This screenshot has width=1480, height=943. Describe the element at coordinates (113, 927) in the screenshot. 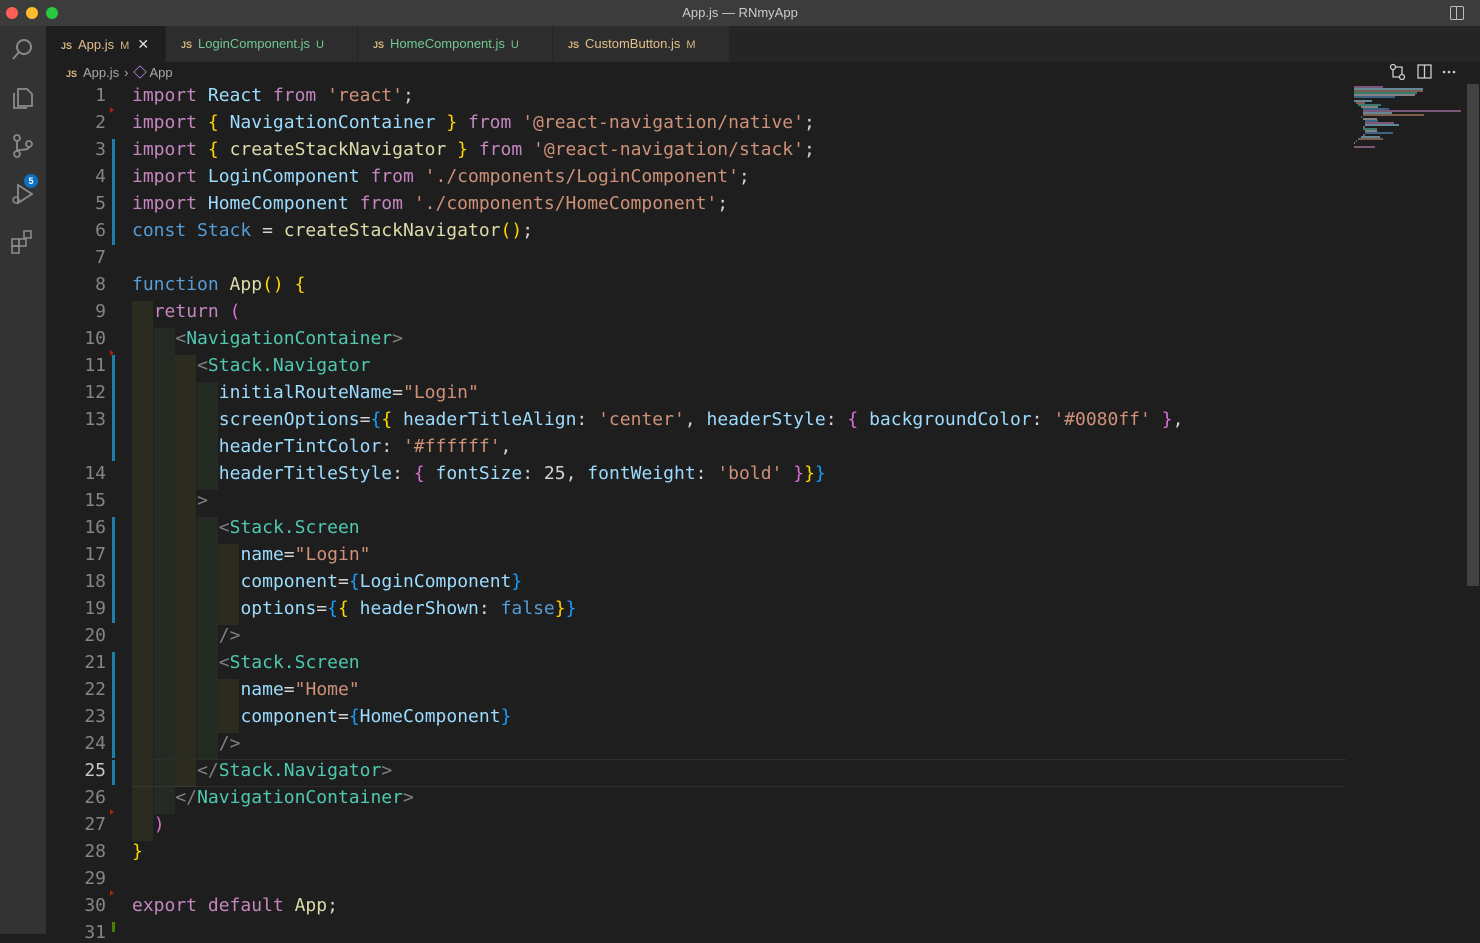

I see `git-added-marker` at that location.